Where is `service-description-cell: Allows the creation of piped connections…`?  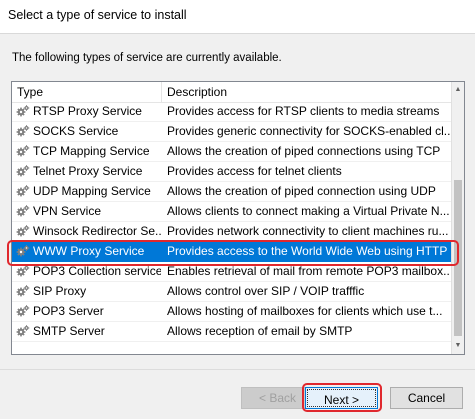 service-description-cell: Allows the creation of piped connections… is located at coordinates (304, 151).